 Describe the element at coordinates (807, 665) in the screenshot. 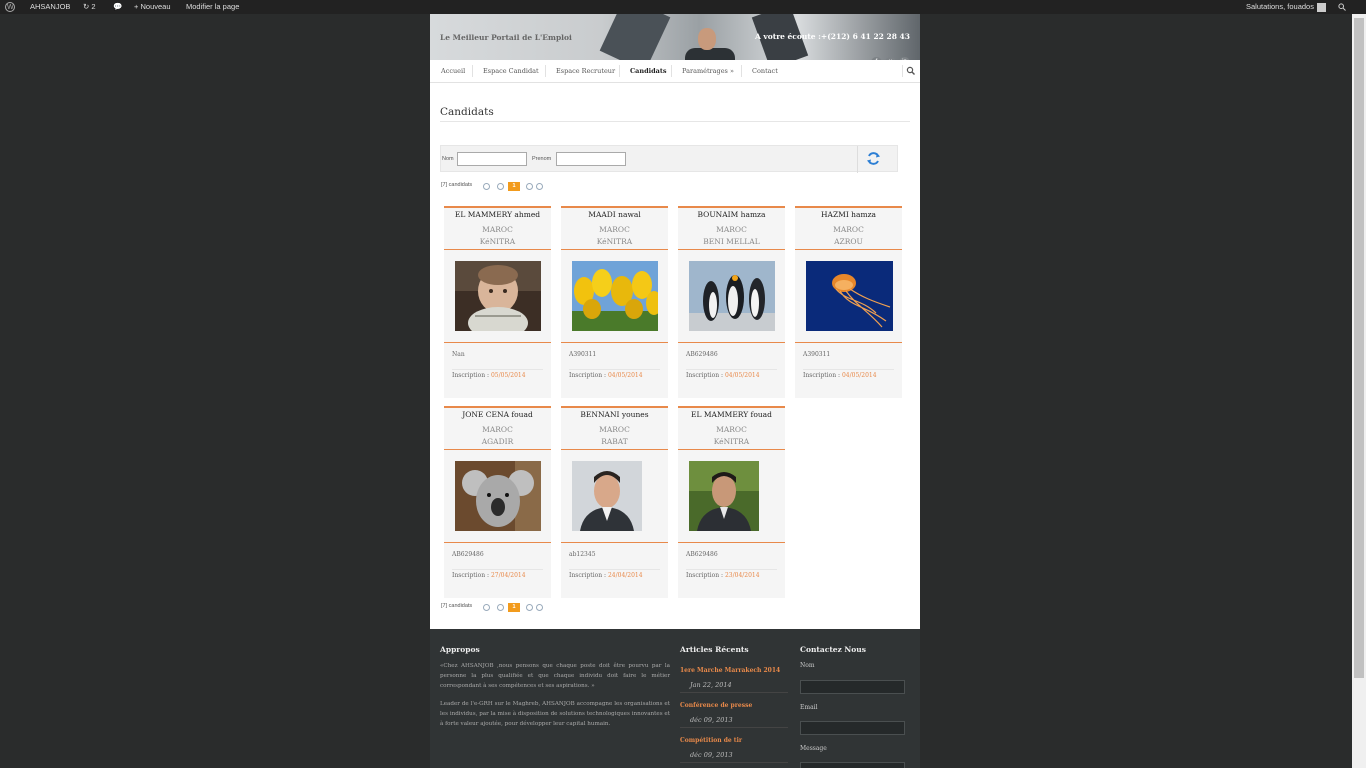

I see `contact-nom-label: Nom` at that location.